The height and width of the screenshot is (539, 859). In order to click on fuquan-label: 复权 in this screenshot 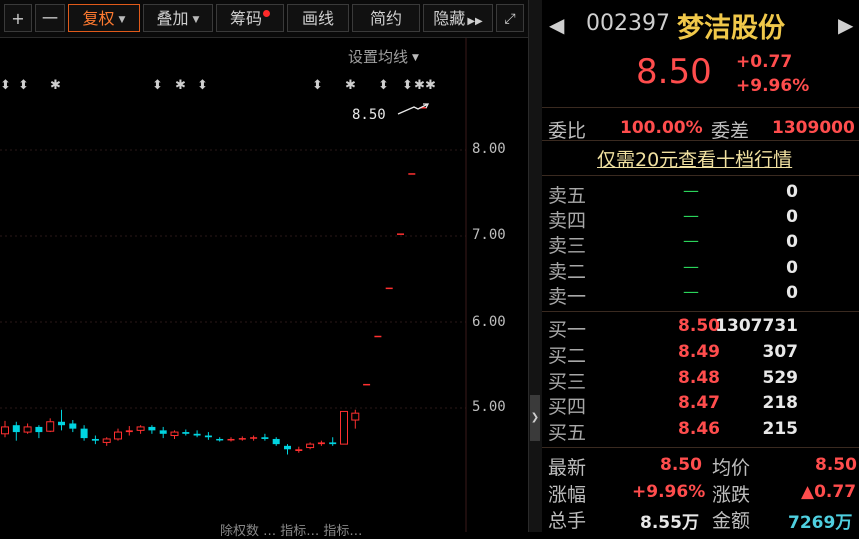, I will do `click(98, 18)`.